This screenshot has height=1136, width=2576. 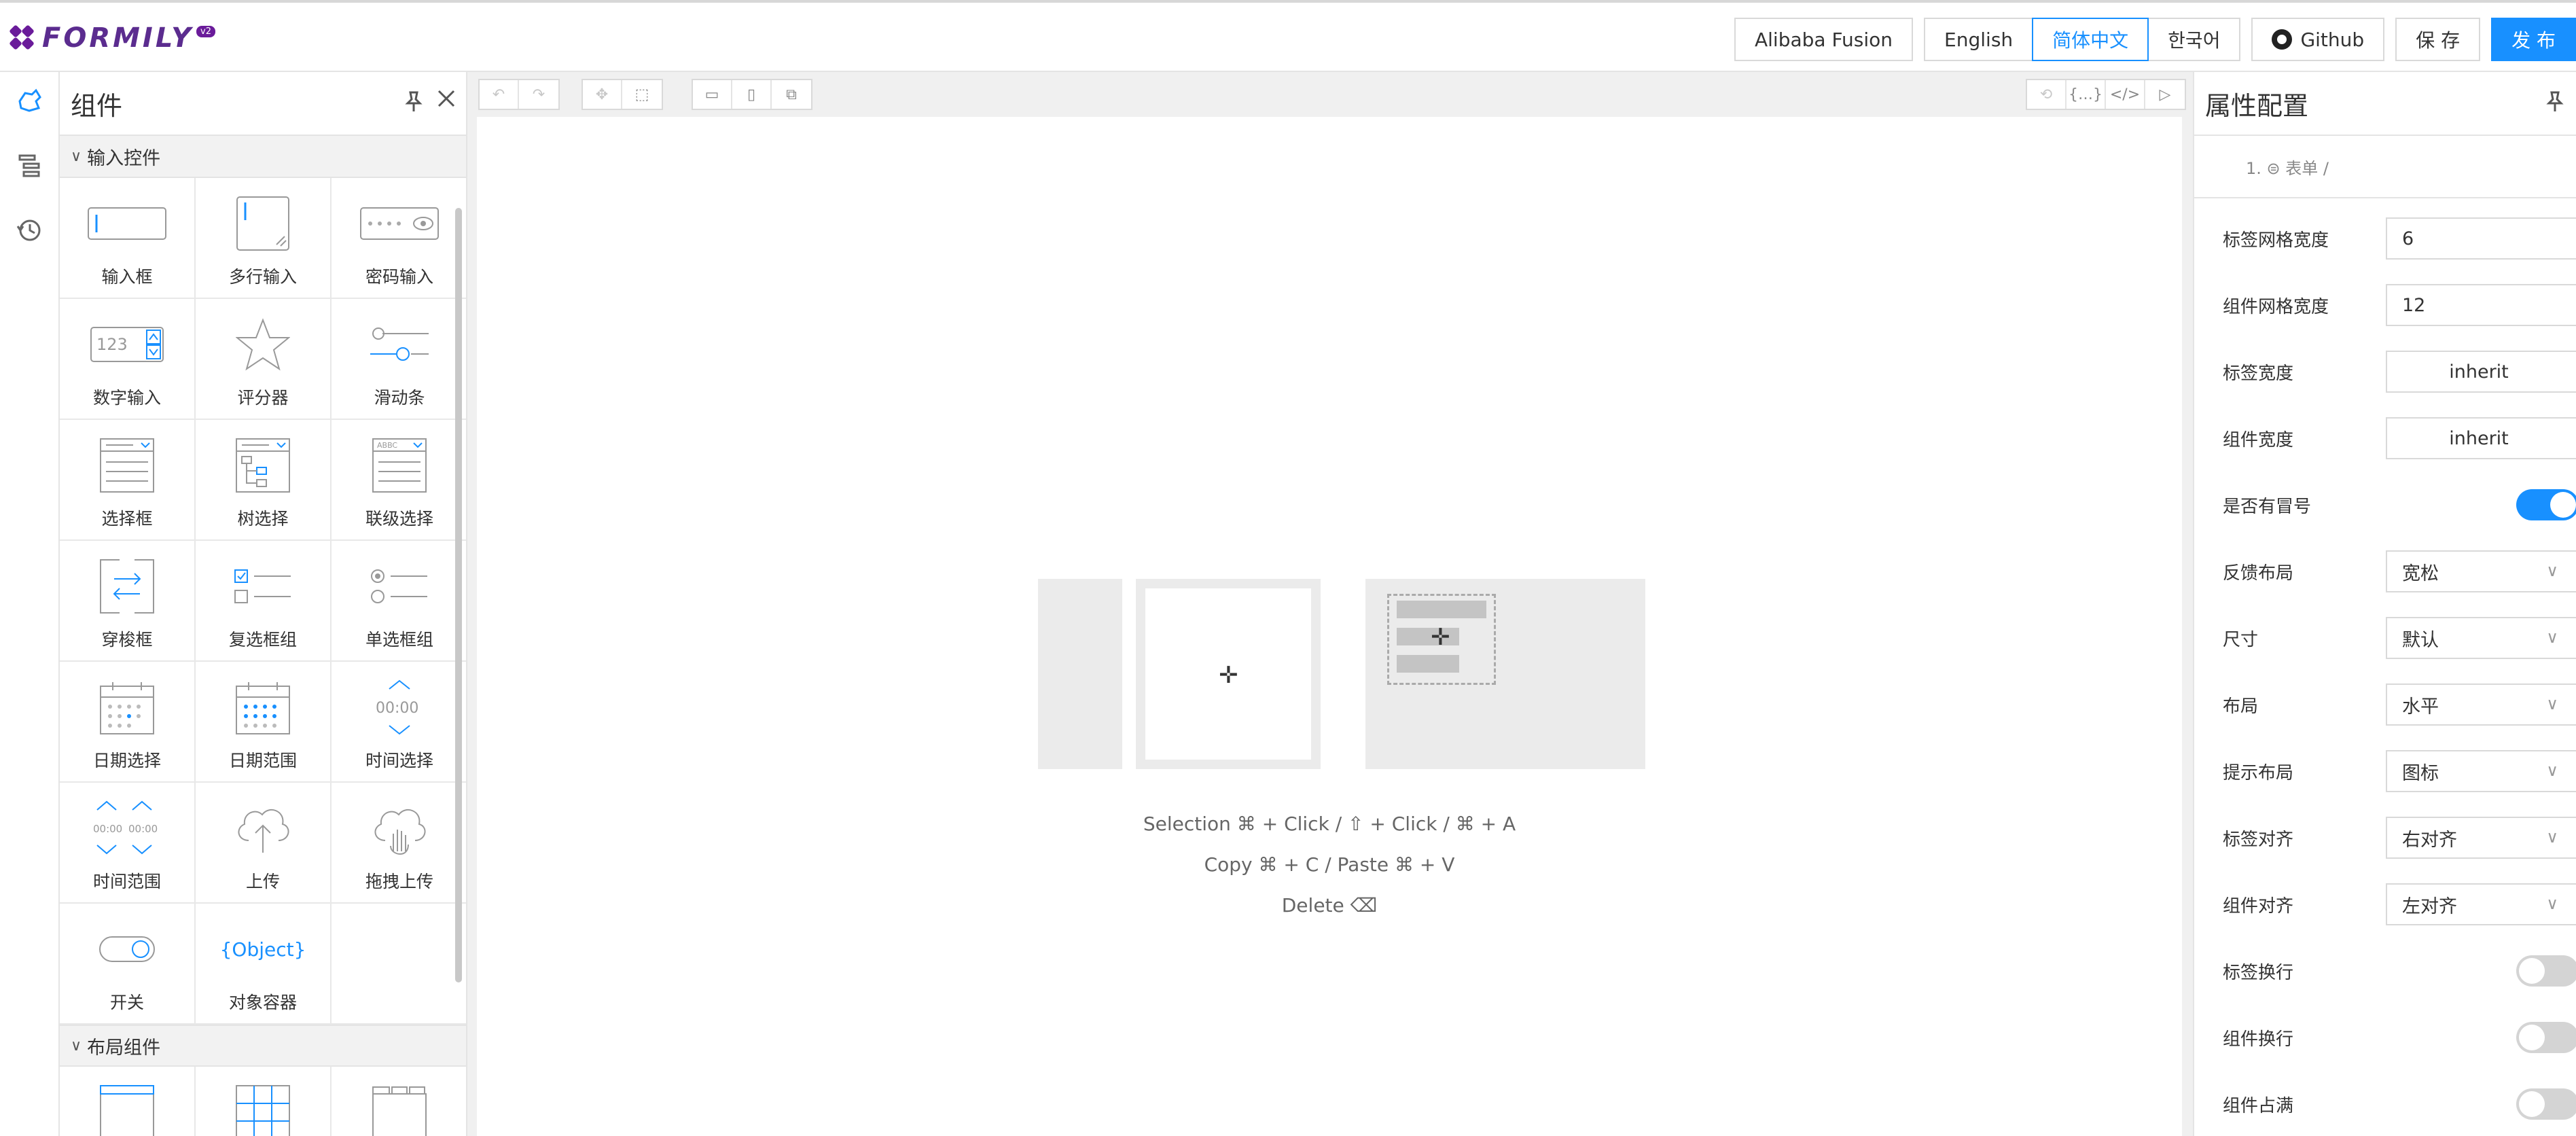 I want to click on prop-row: 标签对齐 右对齐 ∨, so click(x=2385, y=837).